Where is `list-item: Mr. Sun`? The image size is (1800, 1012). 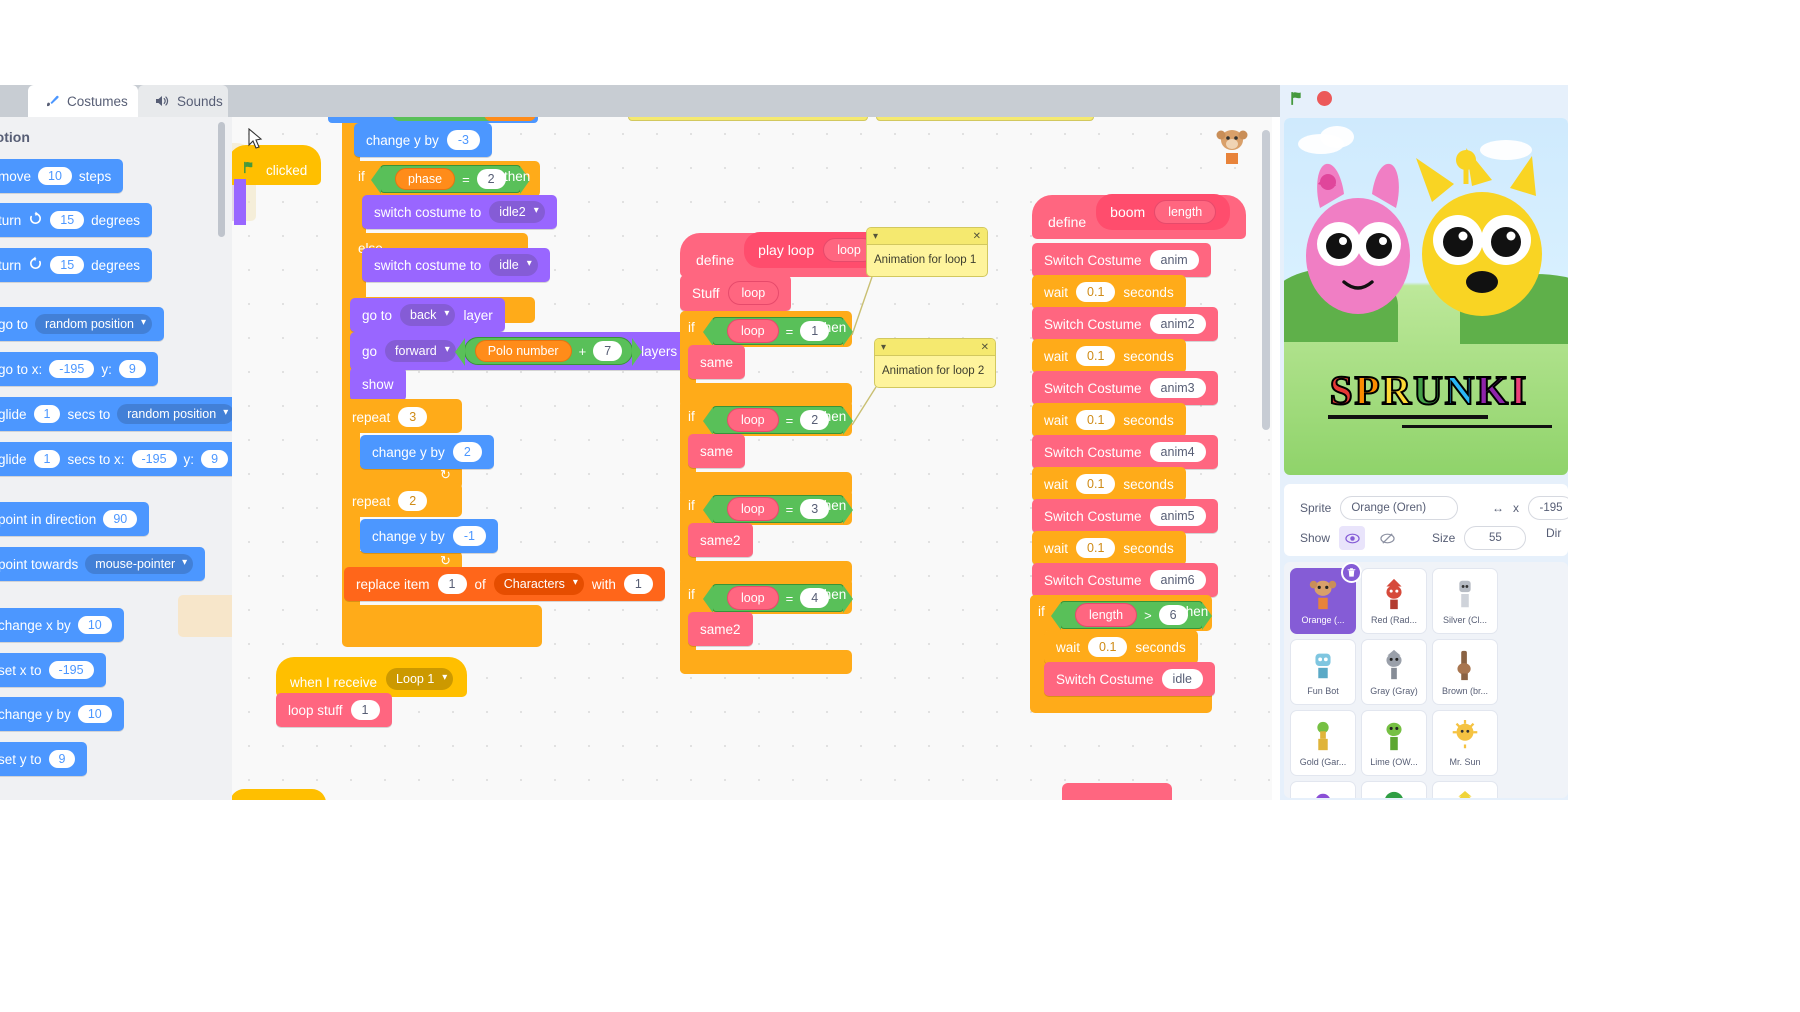
list-item: Mr. Sun is located at coordinates (1465, 743).